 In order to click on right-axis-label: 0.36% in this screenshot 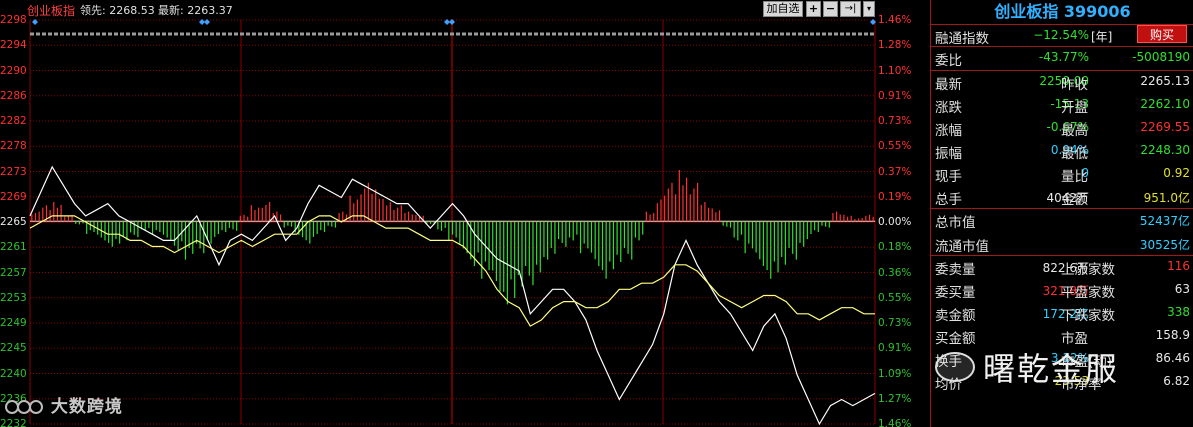, I will do `click(895, 272)`.